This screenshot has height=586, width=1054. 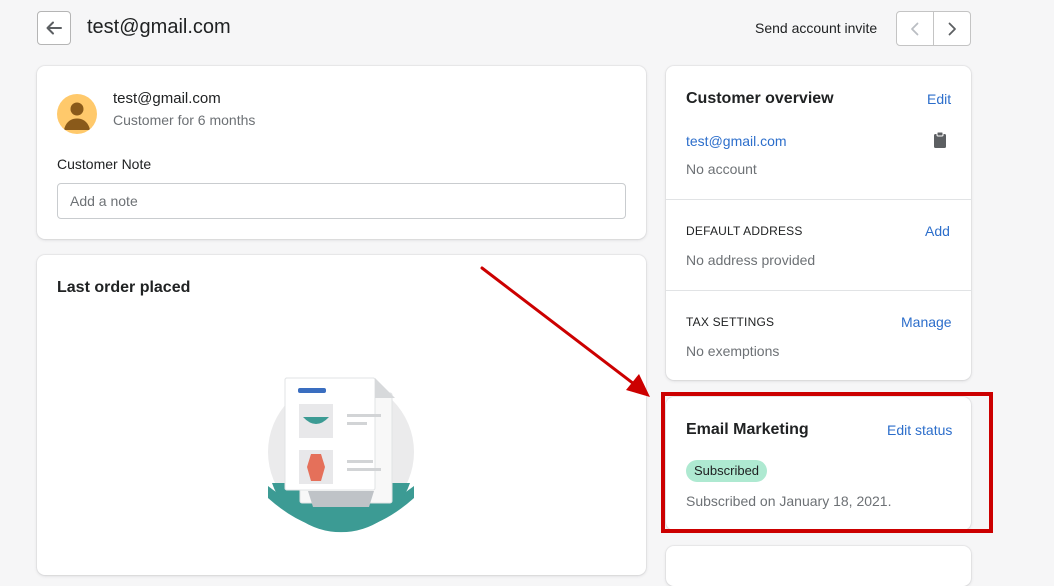 I want to click on customer-email: test@gmail.com, so click(x=167, y=98).